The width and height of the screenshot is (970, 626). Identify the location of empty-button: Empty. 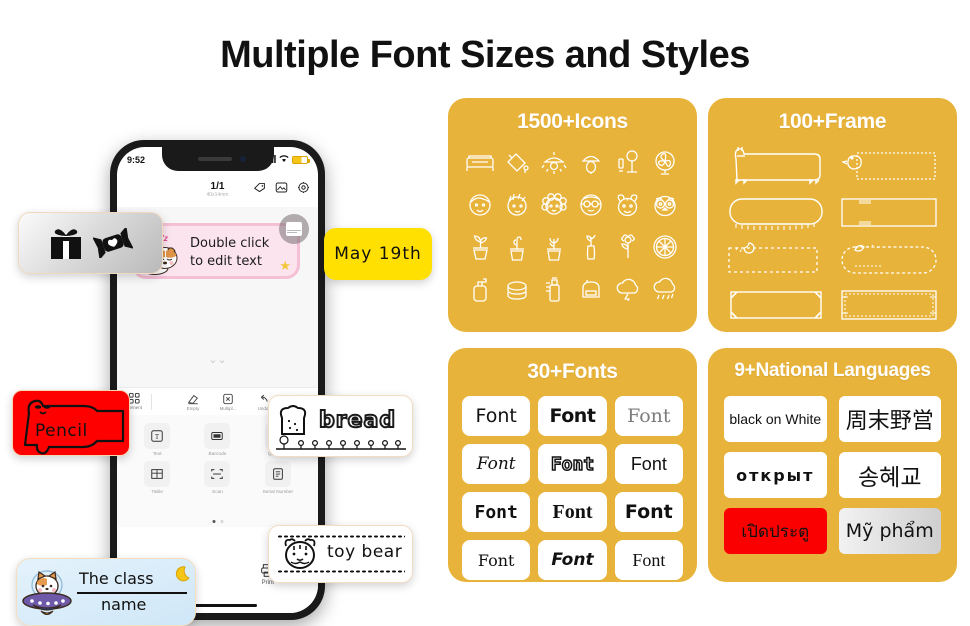
(193, 402).